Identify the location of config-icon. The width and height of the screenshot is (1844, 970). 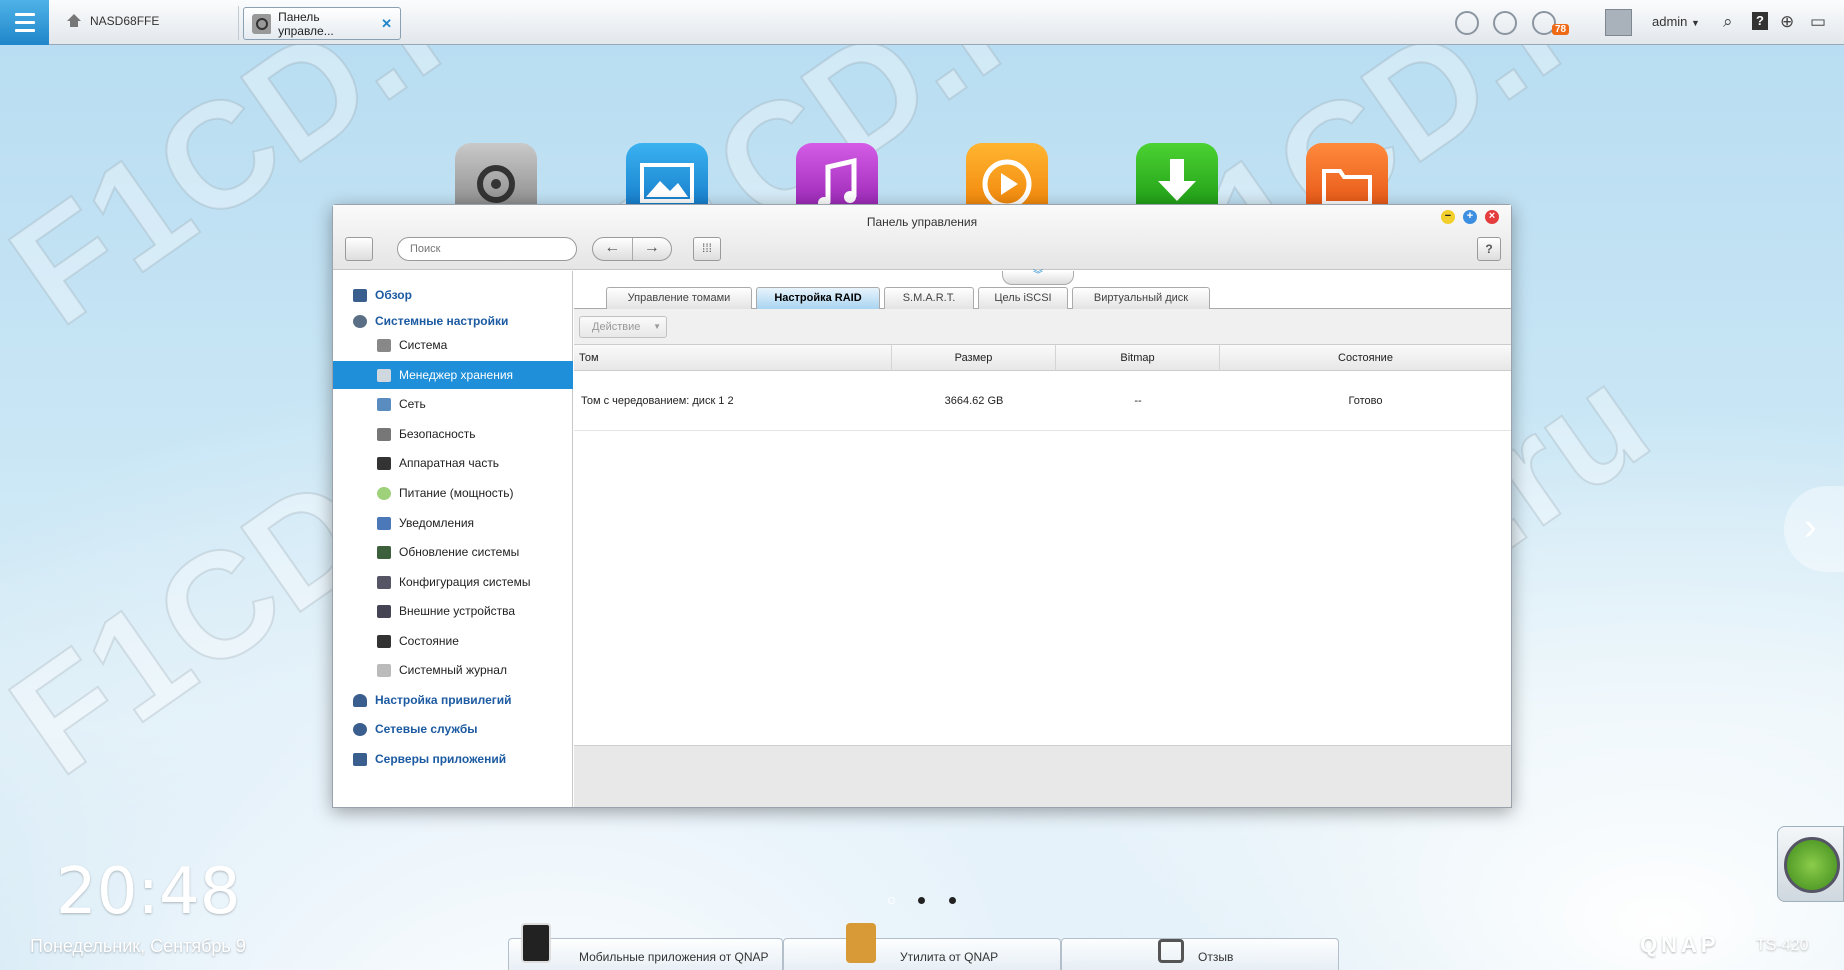
(384, 582).